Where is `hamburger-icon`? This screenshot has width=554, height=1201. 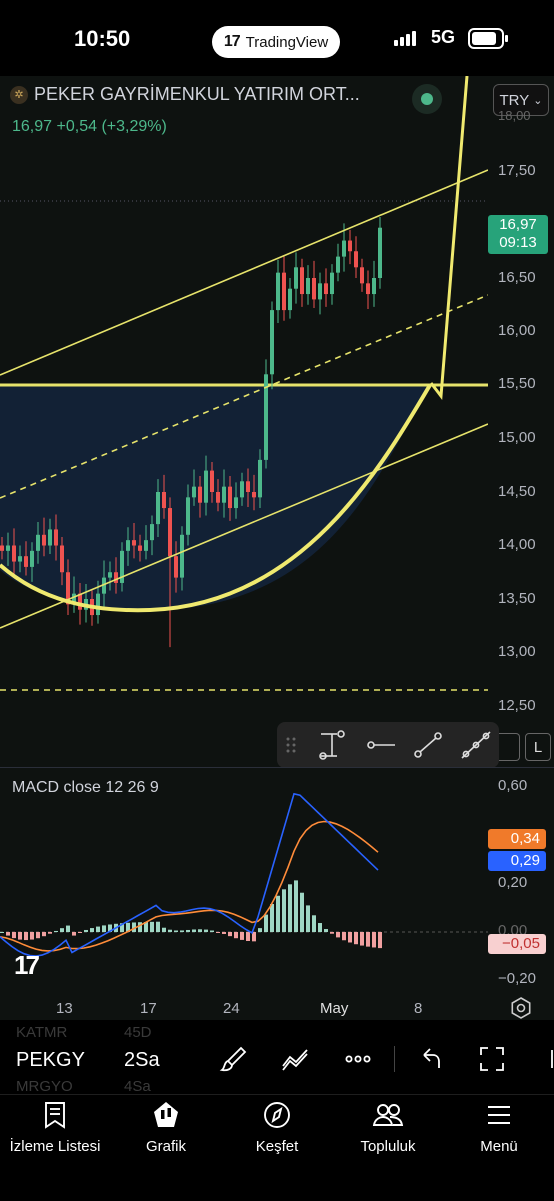 hamburger-icon is located at coordinates (499, 1115).